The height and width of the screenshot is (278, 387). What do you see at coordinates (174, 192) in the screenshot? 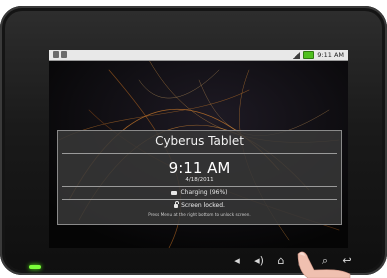
I see `plug-icon` at bounding box center [174, 192].